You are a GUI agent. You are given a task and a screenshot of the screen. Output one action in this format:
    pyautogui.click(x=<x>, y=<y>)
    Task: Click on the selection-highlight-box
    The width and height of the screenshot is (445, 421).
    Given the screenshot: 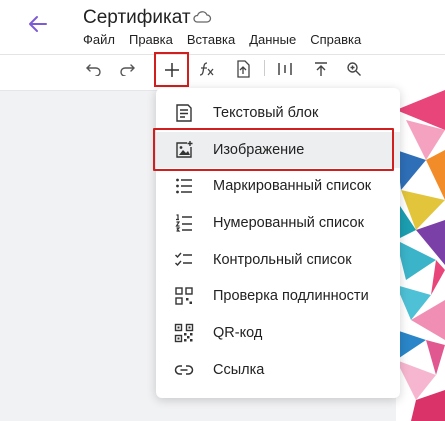 What is the action you would take?
    pyautogui.click(x=273, y=149)
    